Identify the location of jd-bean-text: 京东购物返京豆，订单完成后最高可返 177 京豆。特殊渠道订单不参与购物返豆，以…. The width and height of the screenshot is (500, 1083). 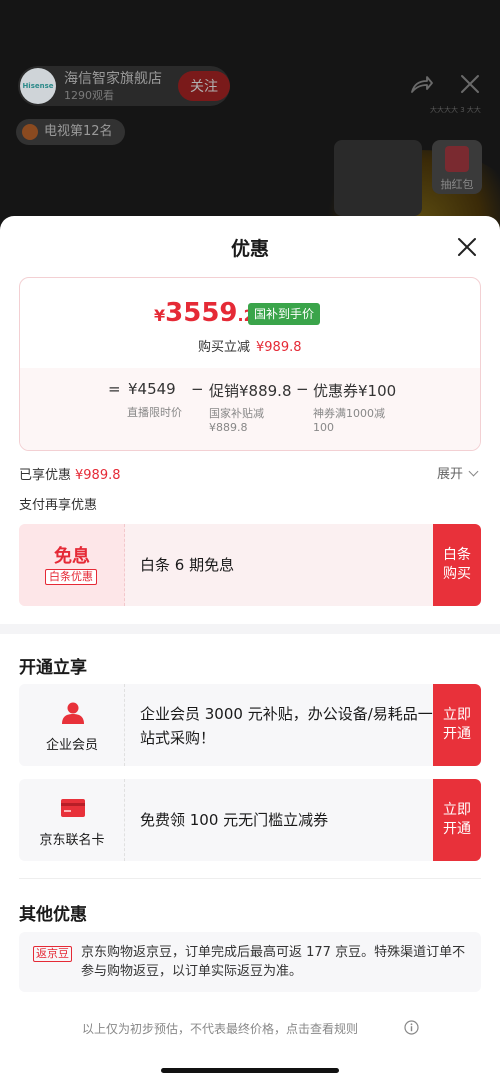
(273, 962).